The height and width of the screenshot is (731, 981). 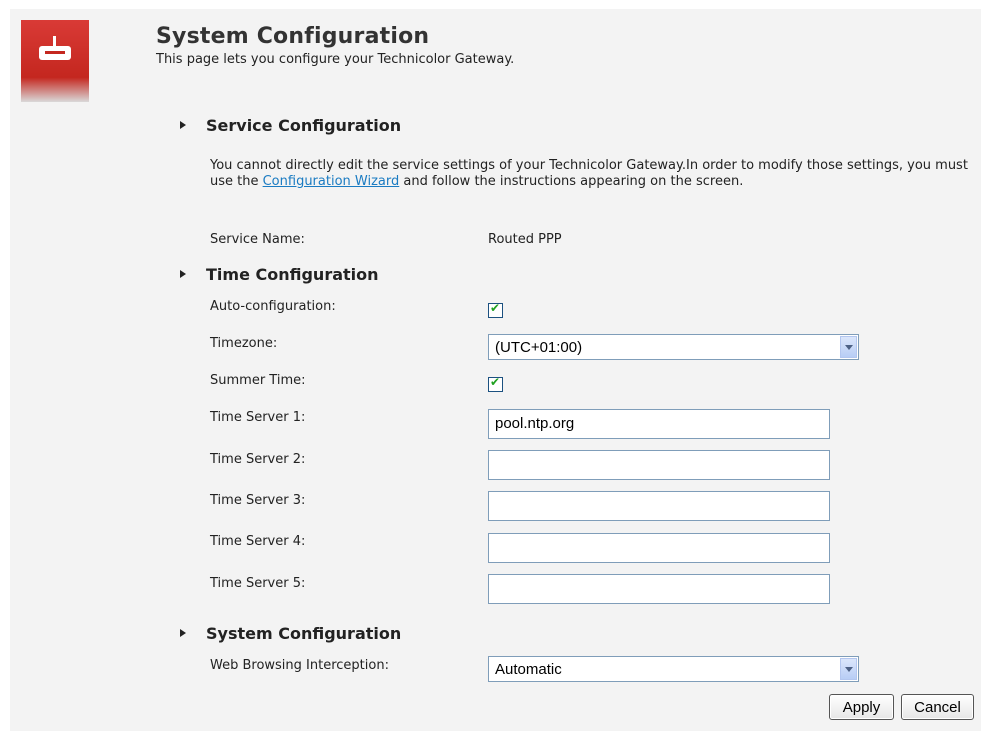 What do you see at coordinates (257, 239) in the screenshot?
I see `service-name-label: Service Name:` at bounding box center [257, 239].